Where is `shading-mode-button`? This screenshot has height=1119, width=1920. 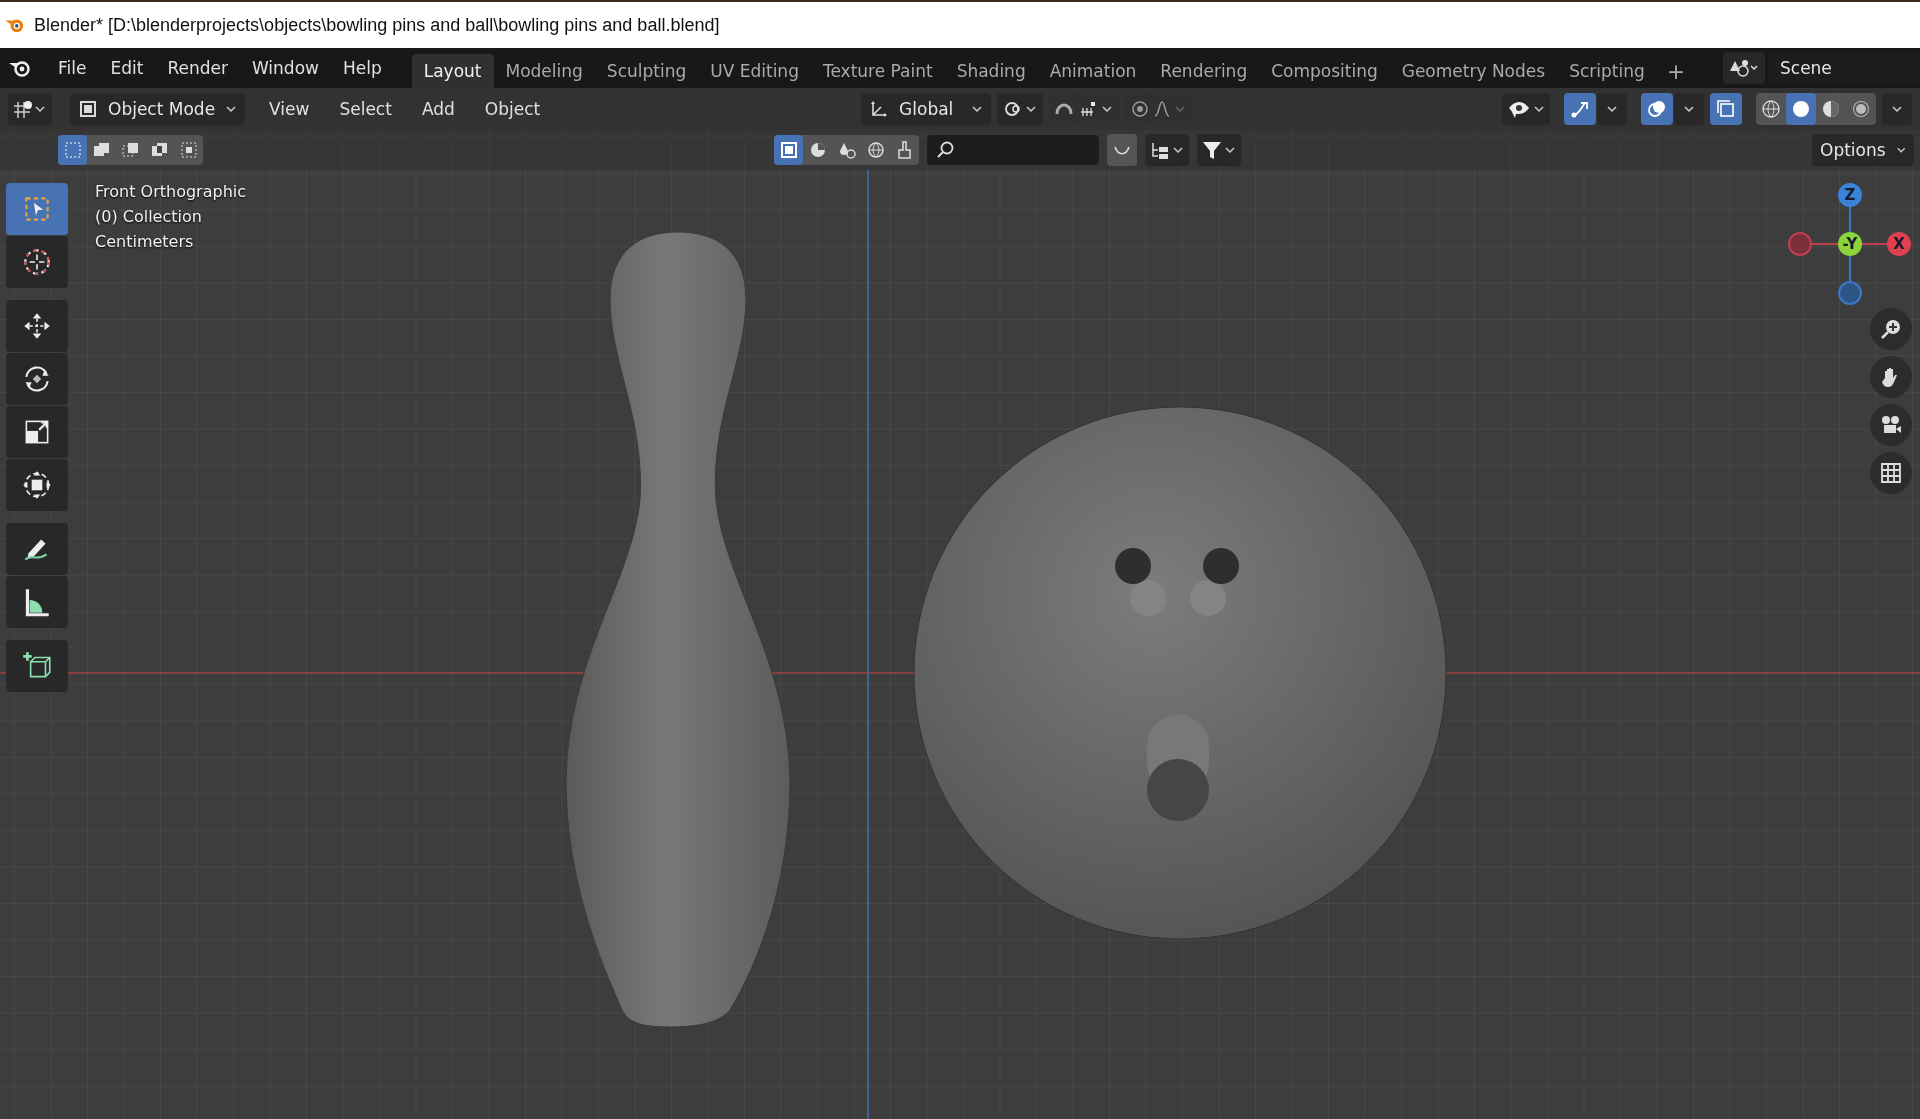 shading-mode-button is located at coordinates (1801, 109).